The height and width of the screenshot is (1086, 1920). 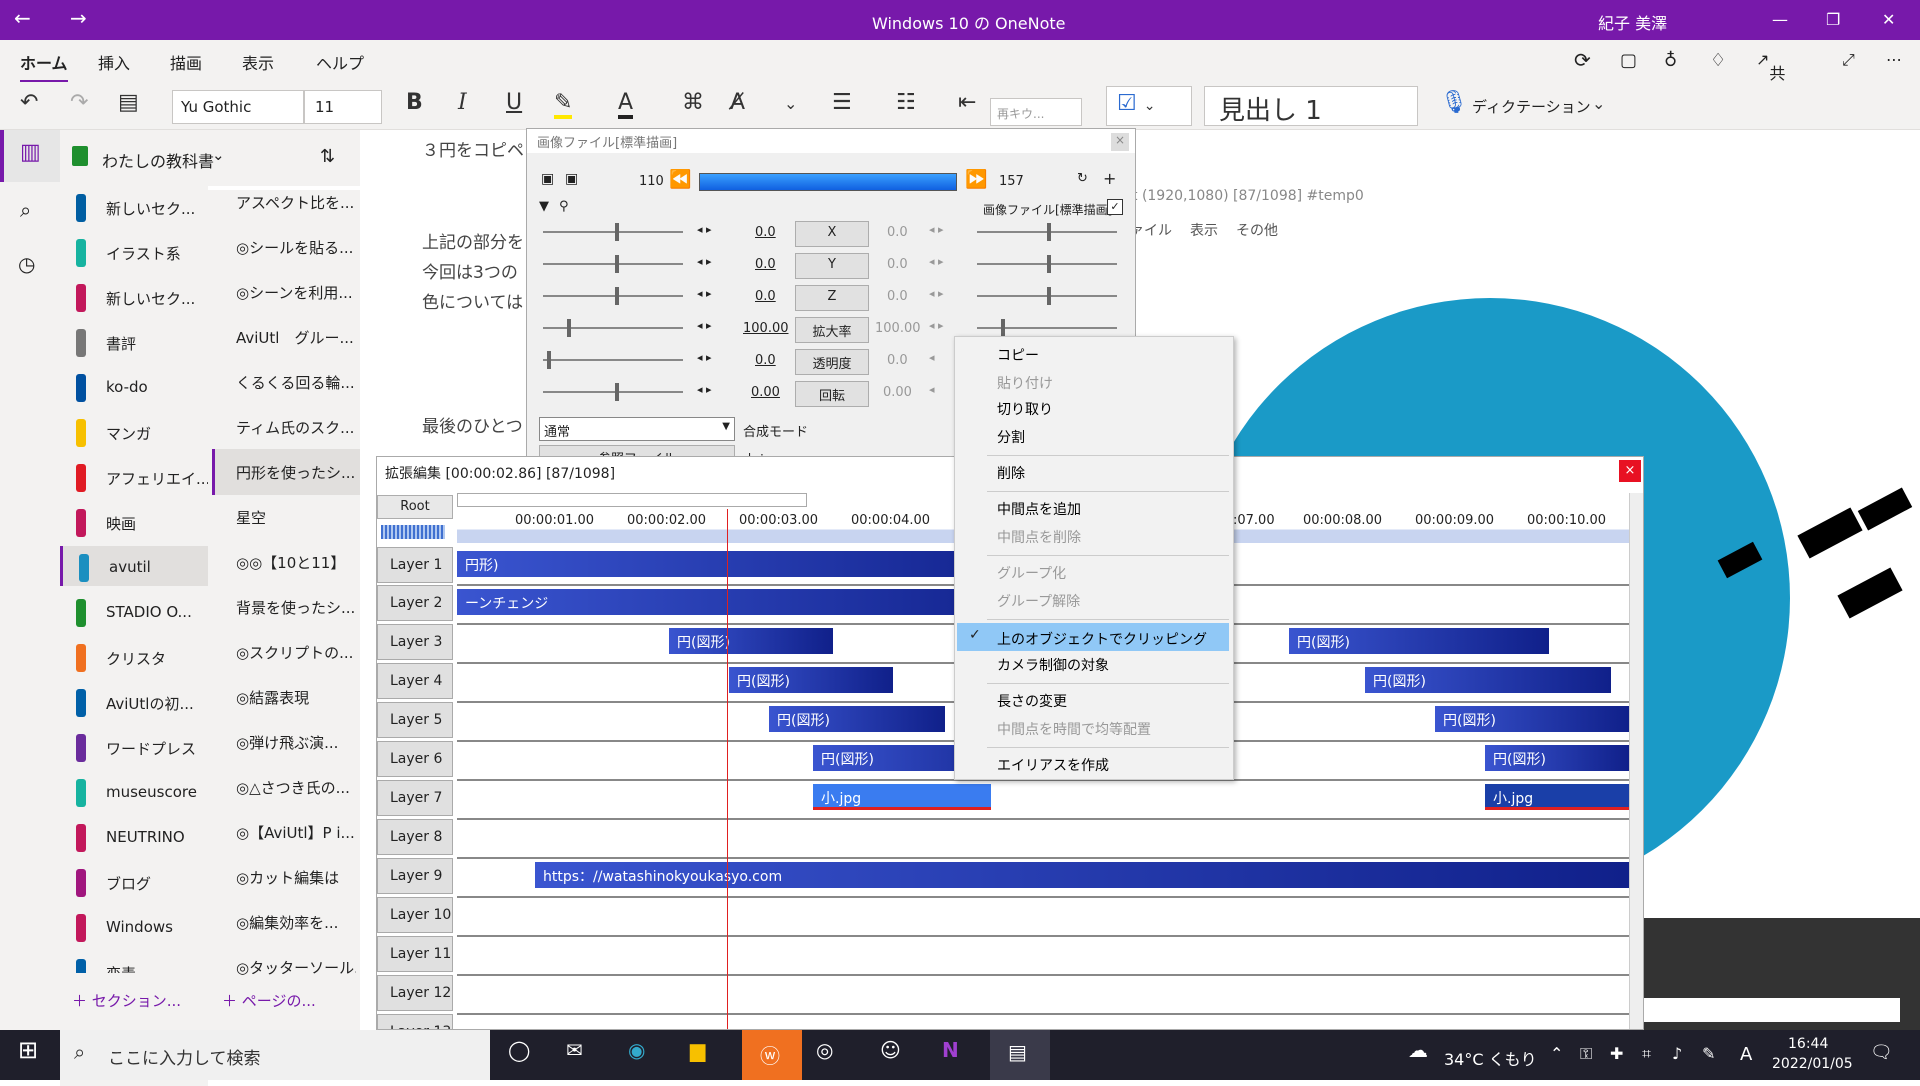 What do you see at coordinates (1833, 19) in the screenshot?
I see `maximize-icon: ❐` at bounding box center [1833, 19].